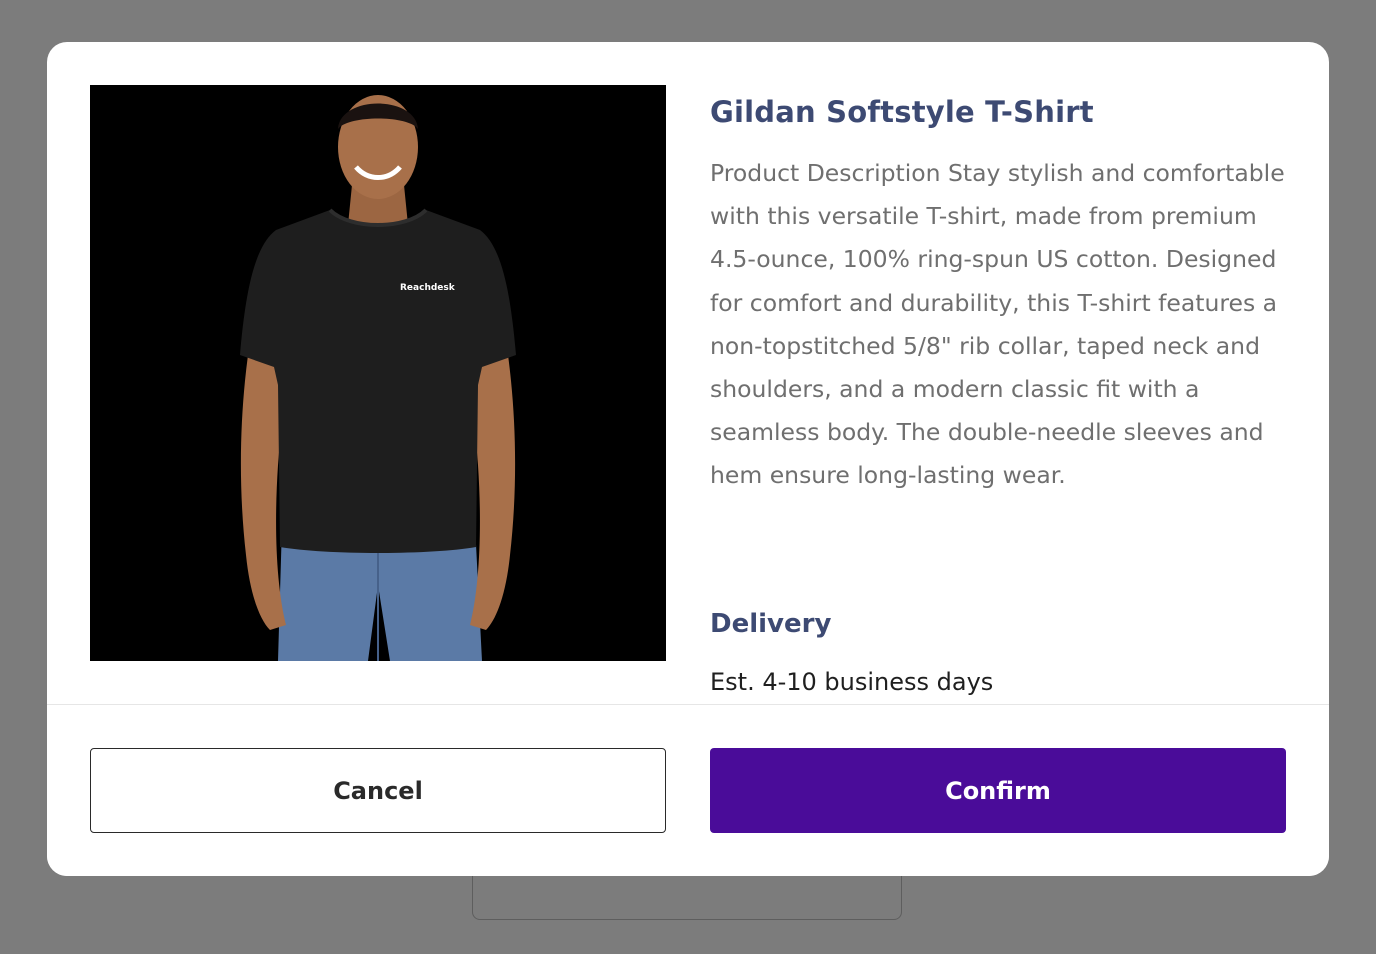 The height and width of the screenshot is (954, 1376). I want to click on cancel-button: Cancel, so click(378, 790).